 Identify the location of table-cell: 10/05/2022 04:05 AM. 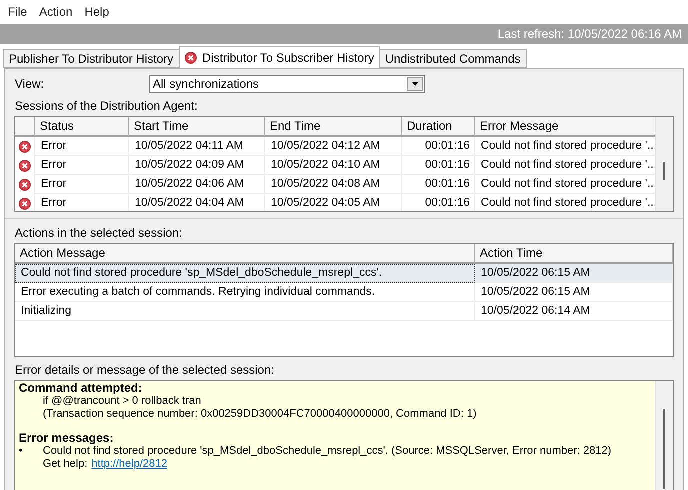
(333, 202).